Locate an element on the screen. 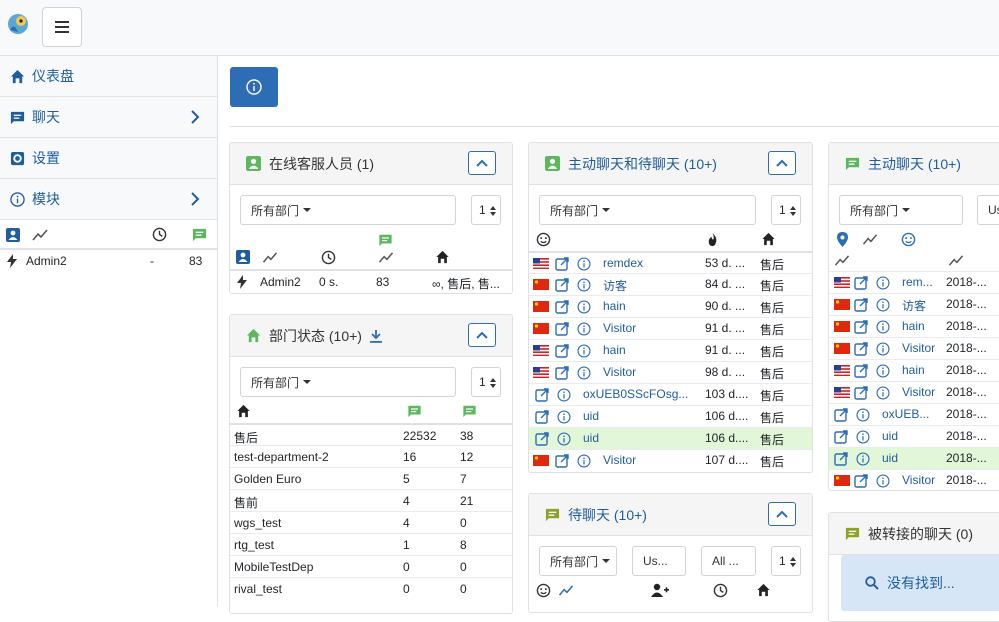  menu-toggle-button is located at coordinates (62, 27).